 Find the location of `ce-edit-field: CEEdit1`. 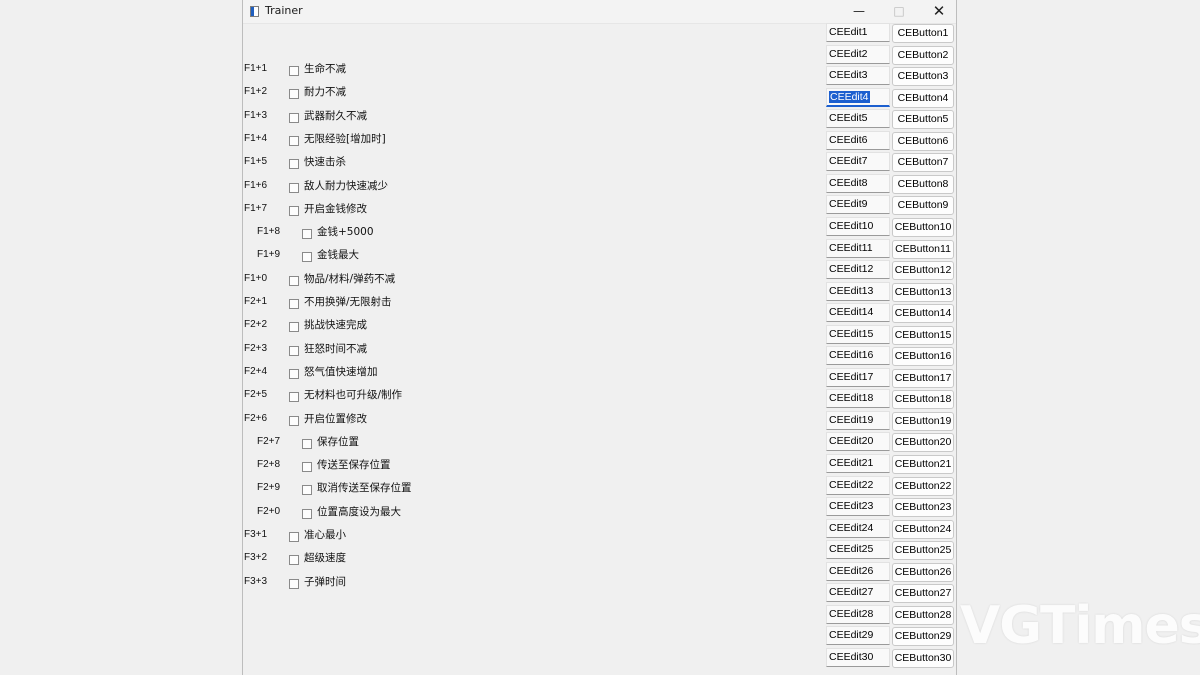

ce-edit-field: CEEdit1 is located at coordinates (858, 32).